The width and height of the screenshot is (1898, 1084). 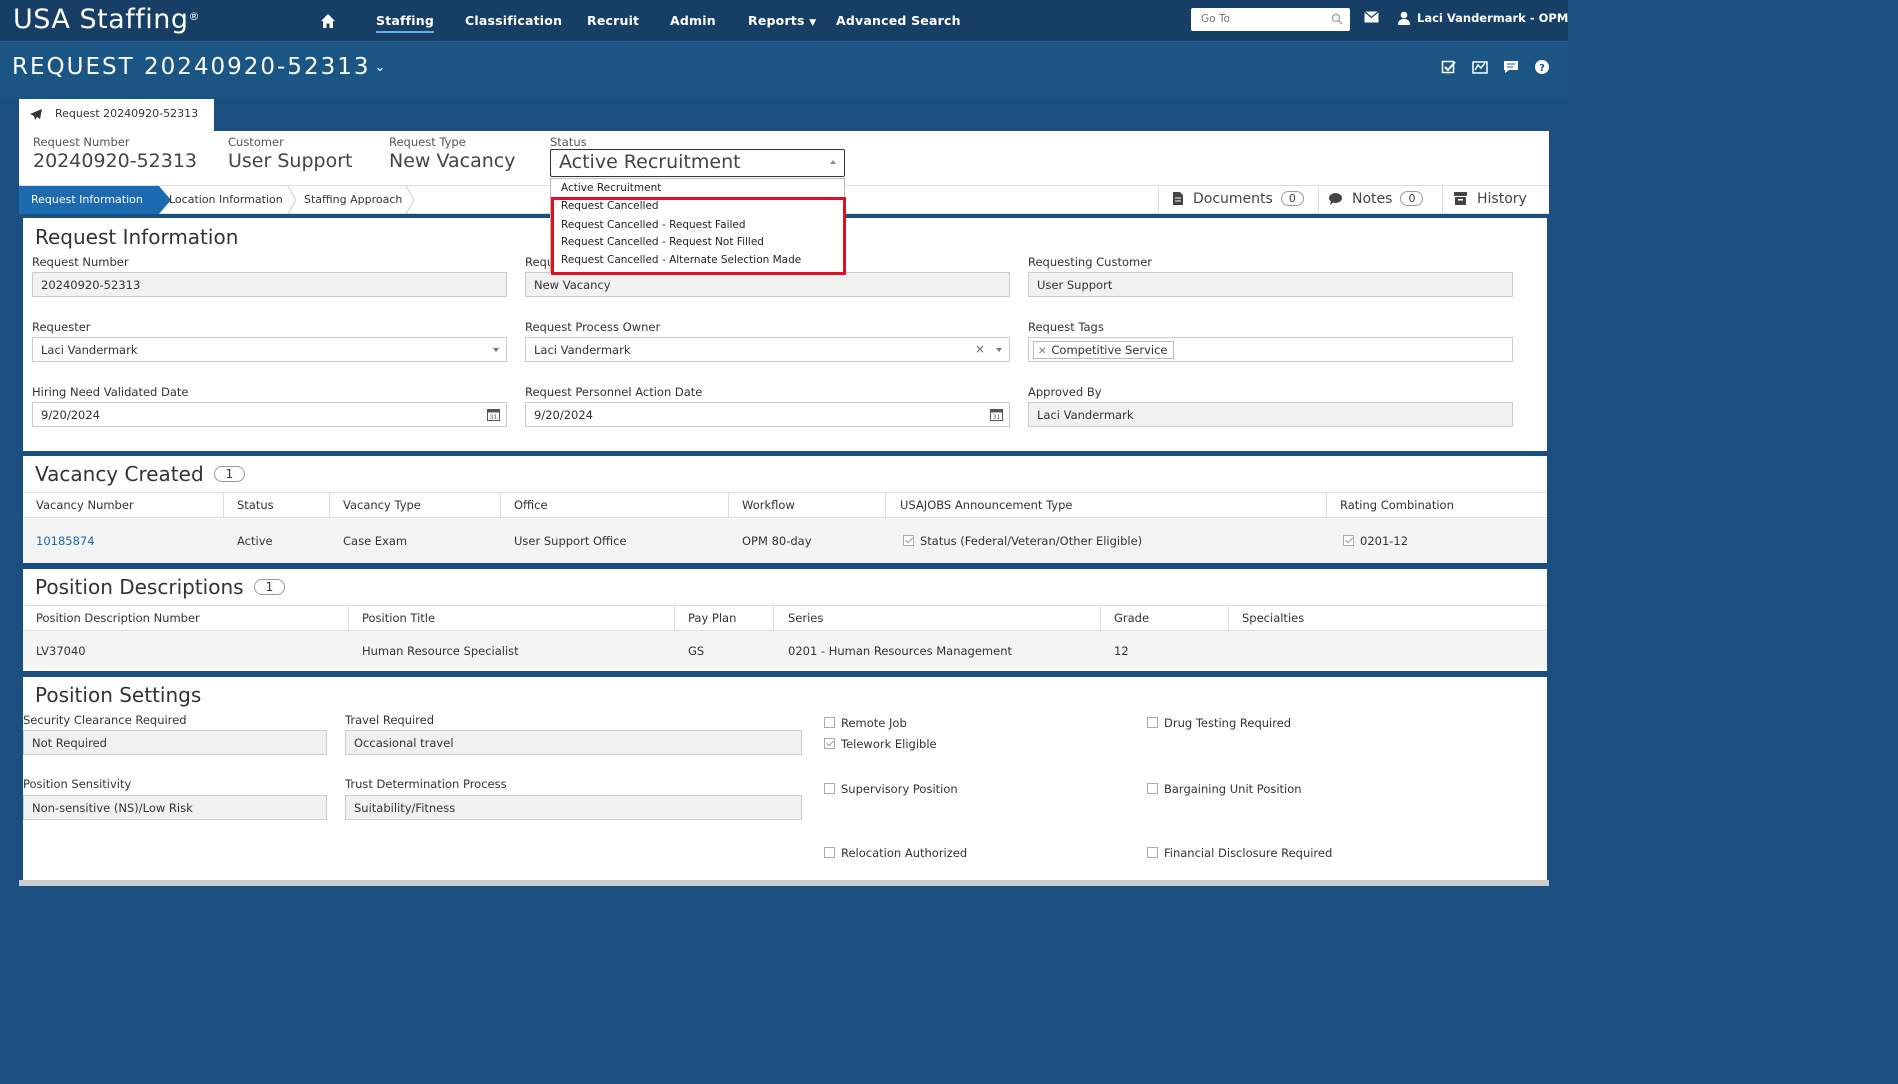 I want to click on archive-icon, so click(x=1460, y=198).